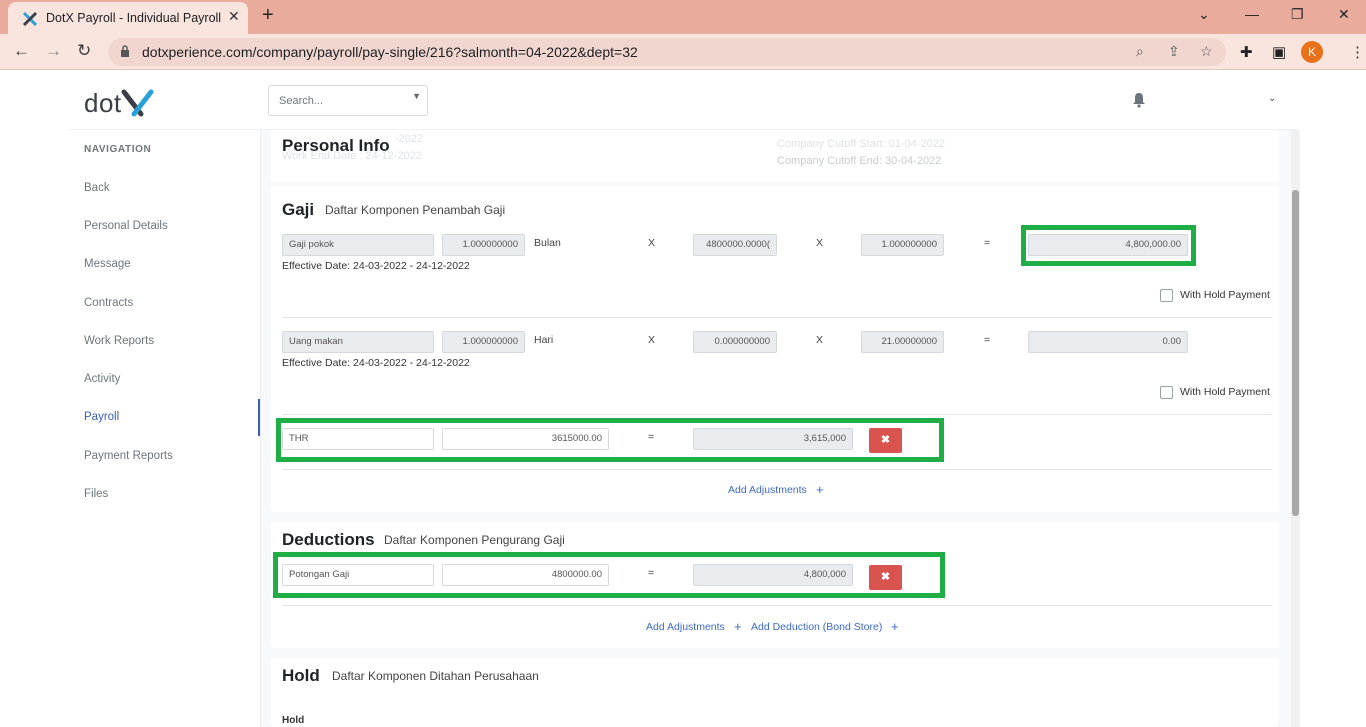  I want to click on sidebar-item-activity: Activity, so click(102, 379).